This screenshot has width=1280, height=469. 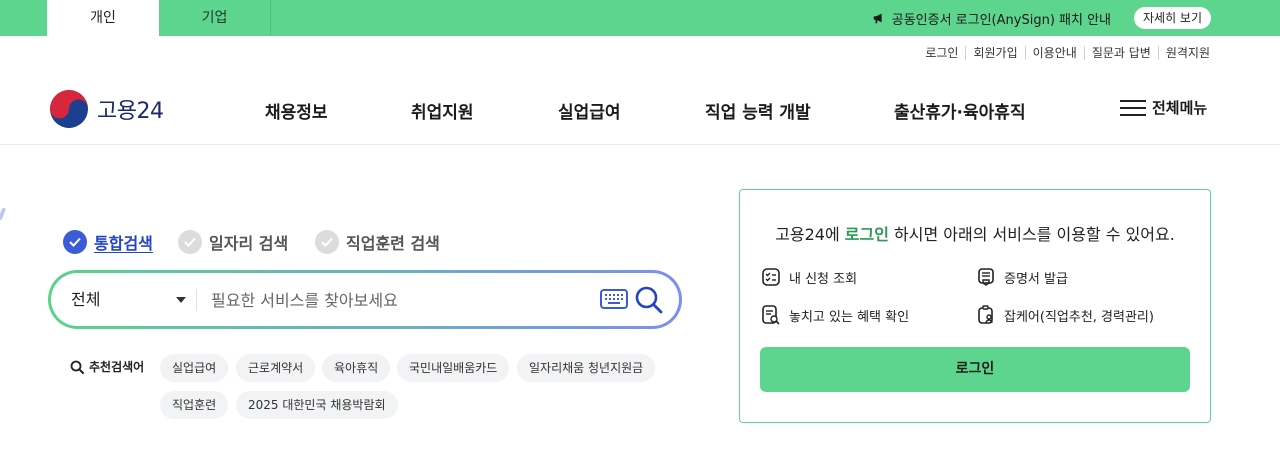 What do you see at coordinates (771, 315) in the screenshot?
I see `document-search-icon` at bounding box center [771, 315].